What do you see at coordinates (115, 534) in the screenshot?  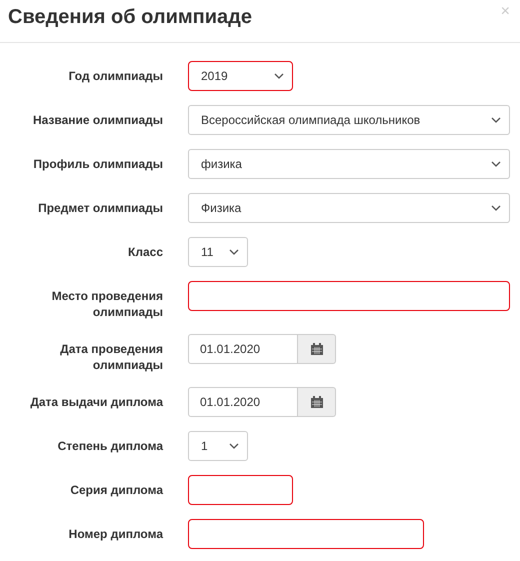 I see `field-label: Номер диплома` at bounding box center [115, 534].